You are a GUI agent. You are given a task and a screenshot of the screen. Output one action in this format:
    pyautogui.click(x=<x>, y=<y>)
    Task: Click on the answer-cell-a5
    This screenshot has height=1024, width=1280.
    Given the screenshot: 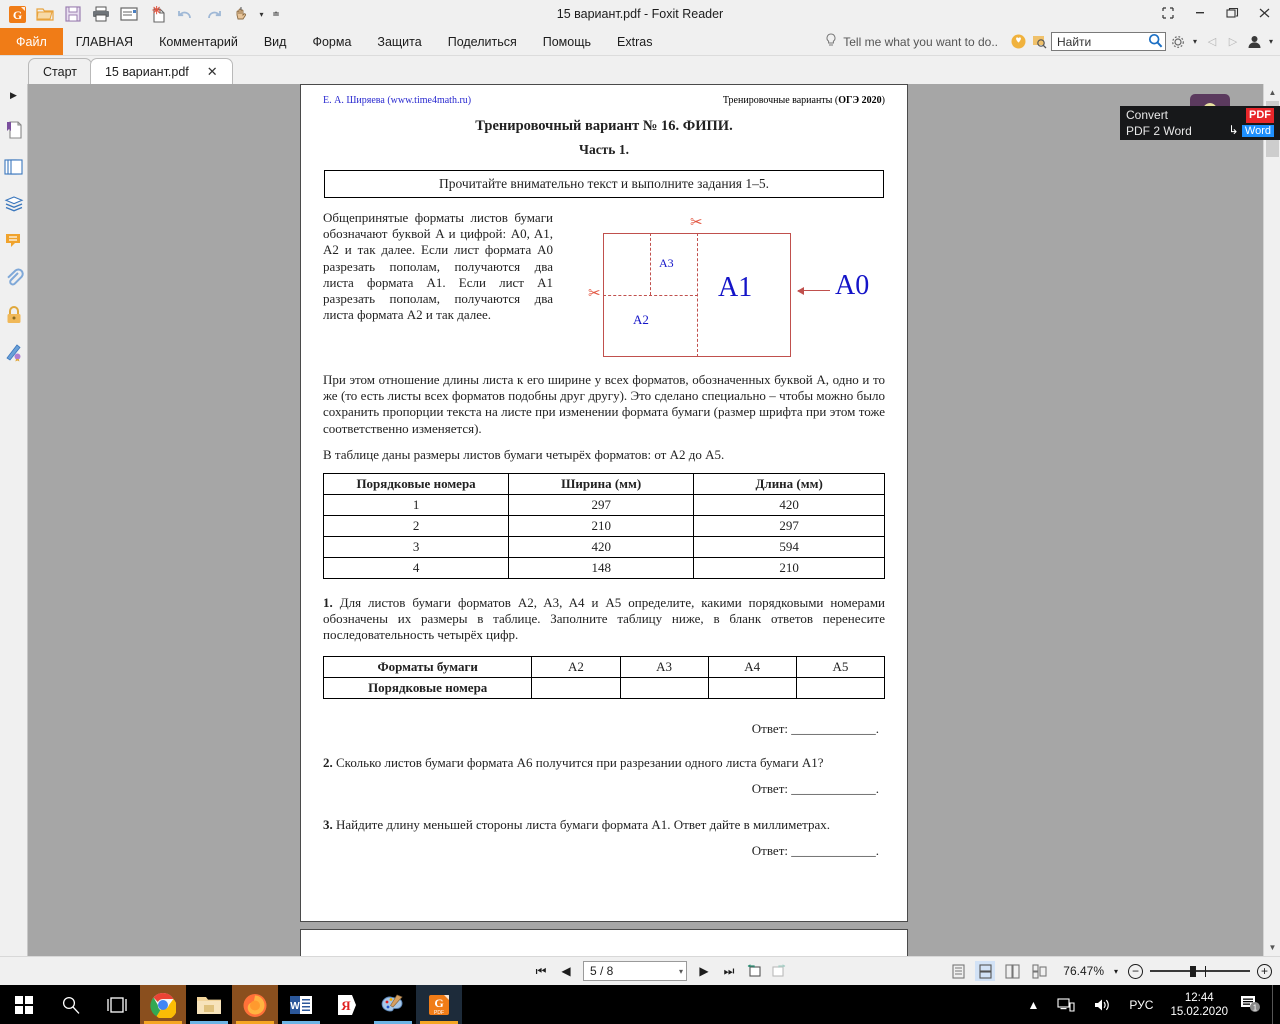 What is the action you would take?
    pyautogui.click(x=840, y=687)
    